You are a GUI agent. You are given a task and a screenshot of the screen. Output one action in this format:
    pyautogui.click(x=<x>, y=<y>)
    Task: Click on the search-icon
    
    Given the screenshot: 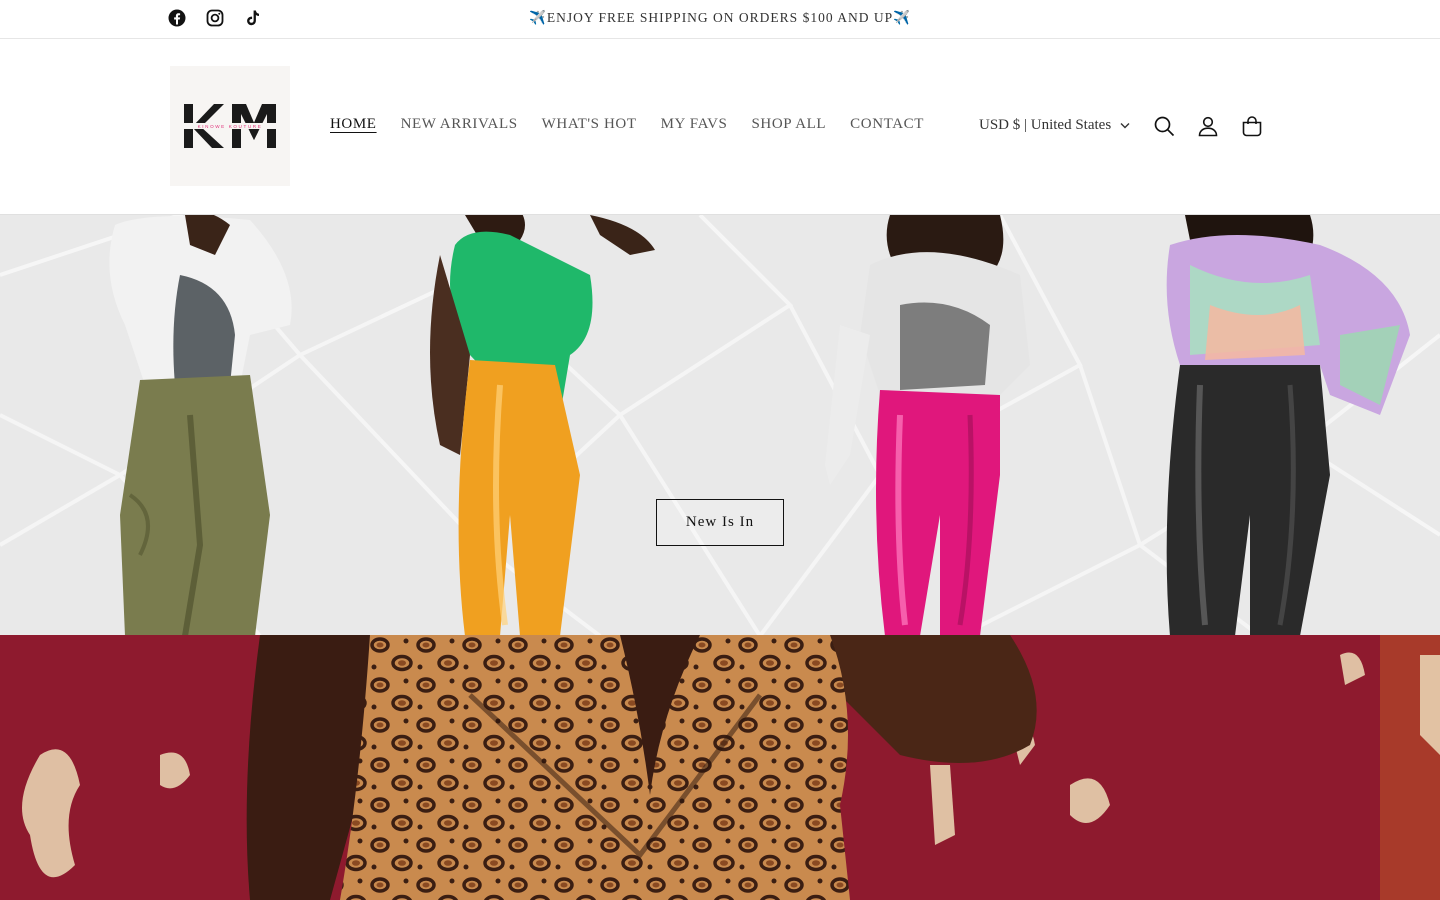 What is the action you would take?
    pyautogui.click(x=1164, y=126)
    